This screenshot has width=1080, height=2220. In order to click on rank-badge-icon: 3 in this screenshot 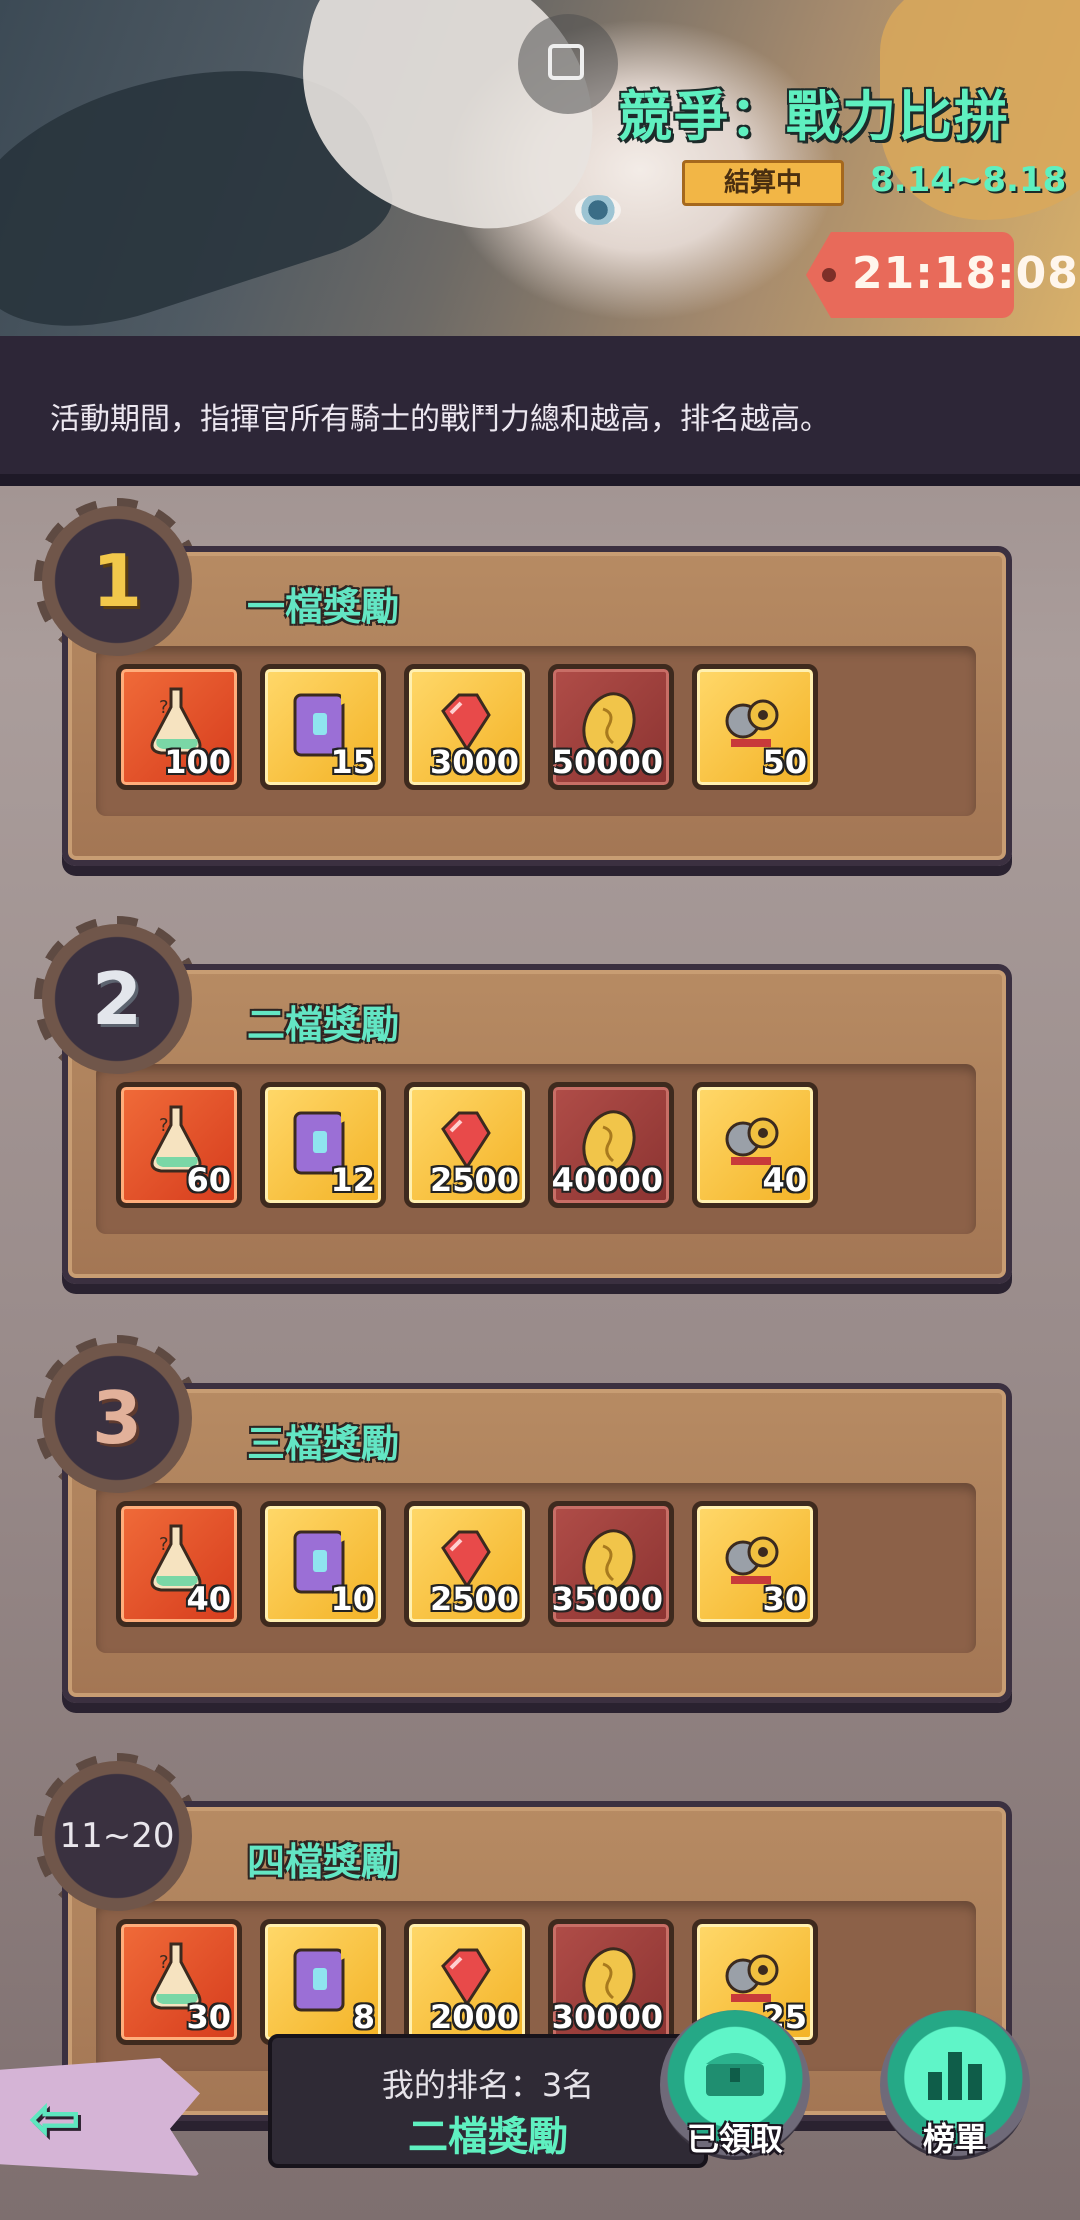, I will do `click(117, 1418)`.